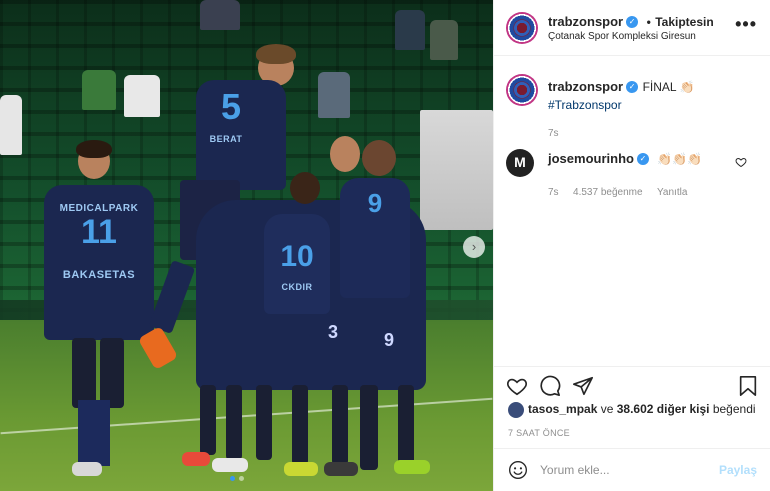 The image size is (770, 491). What do you see at coordinates (539, 433) in the screenshot?
I see `post-time: 7 SAAT ÖNCE` at bounding box center [539, 433].